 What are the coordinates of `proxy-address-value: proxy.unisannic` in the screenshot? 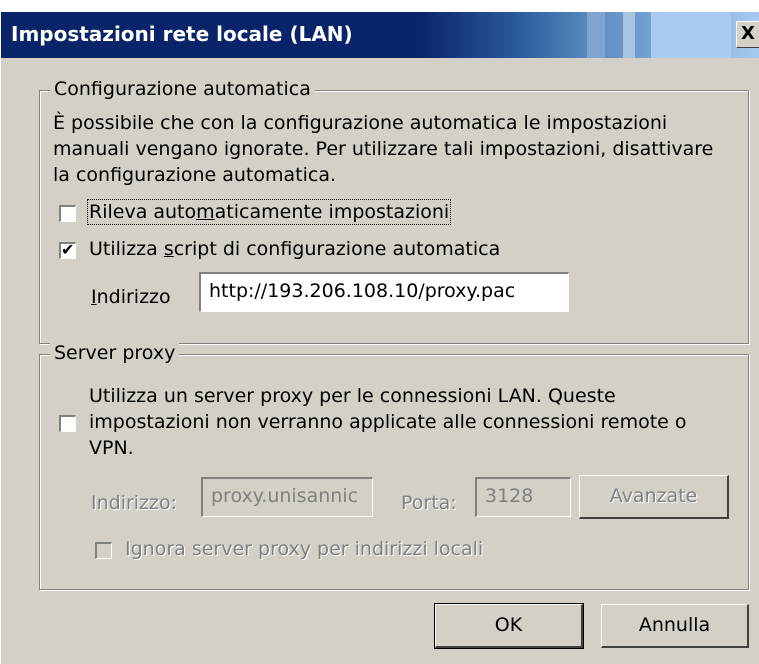 It's located at (285, 496).